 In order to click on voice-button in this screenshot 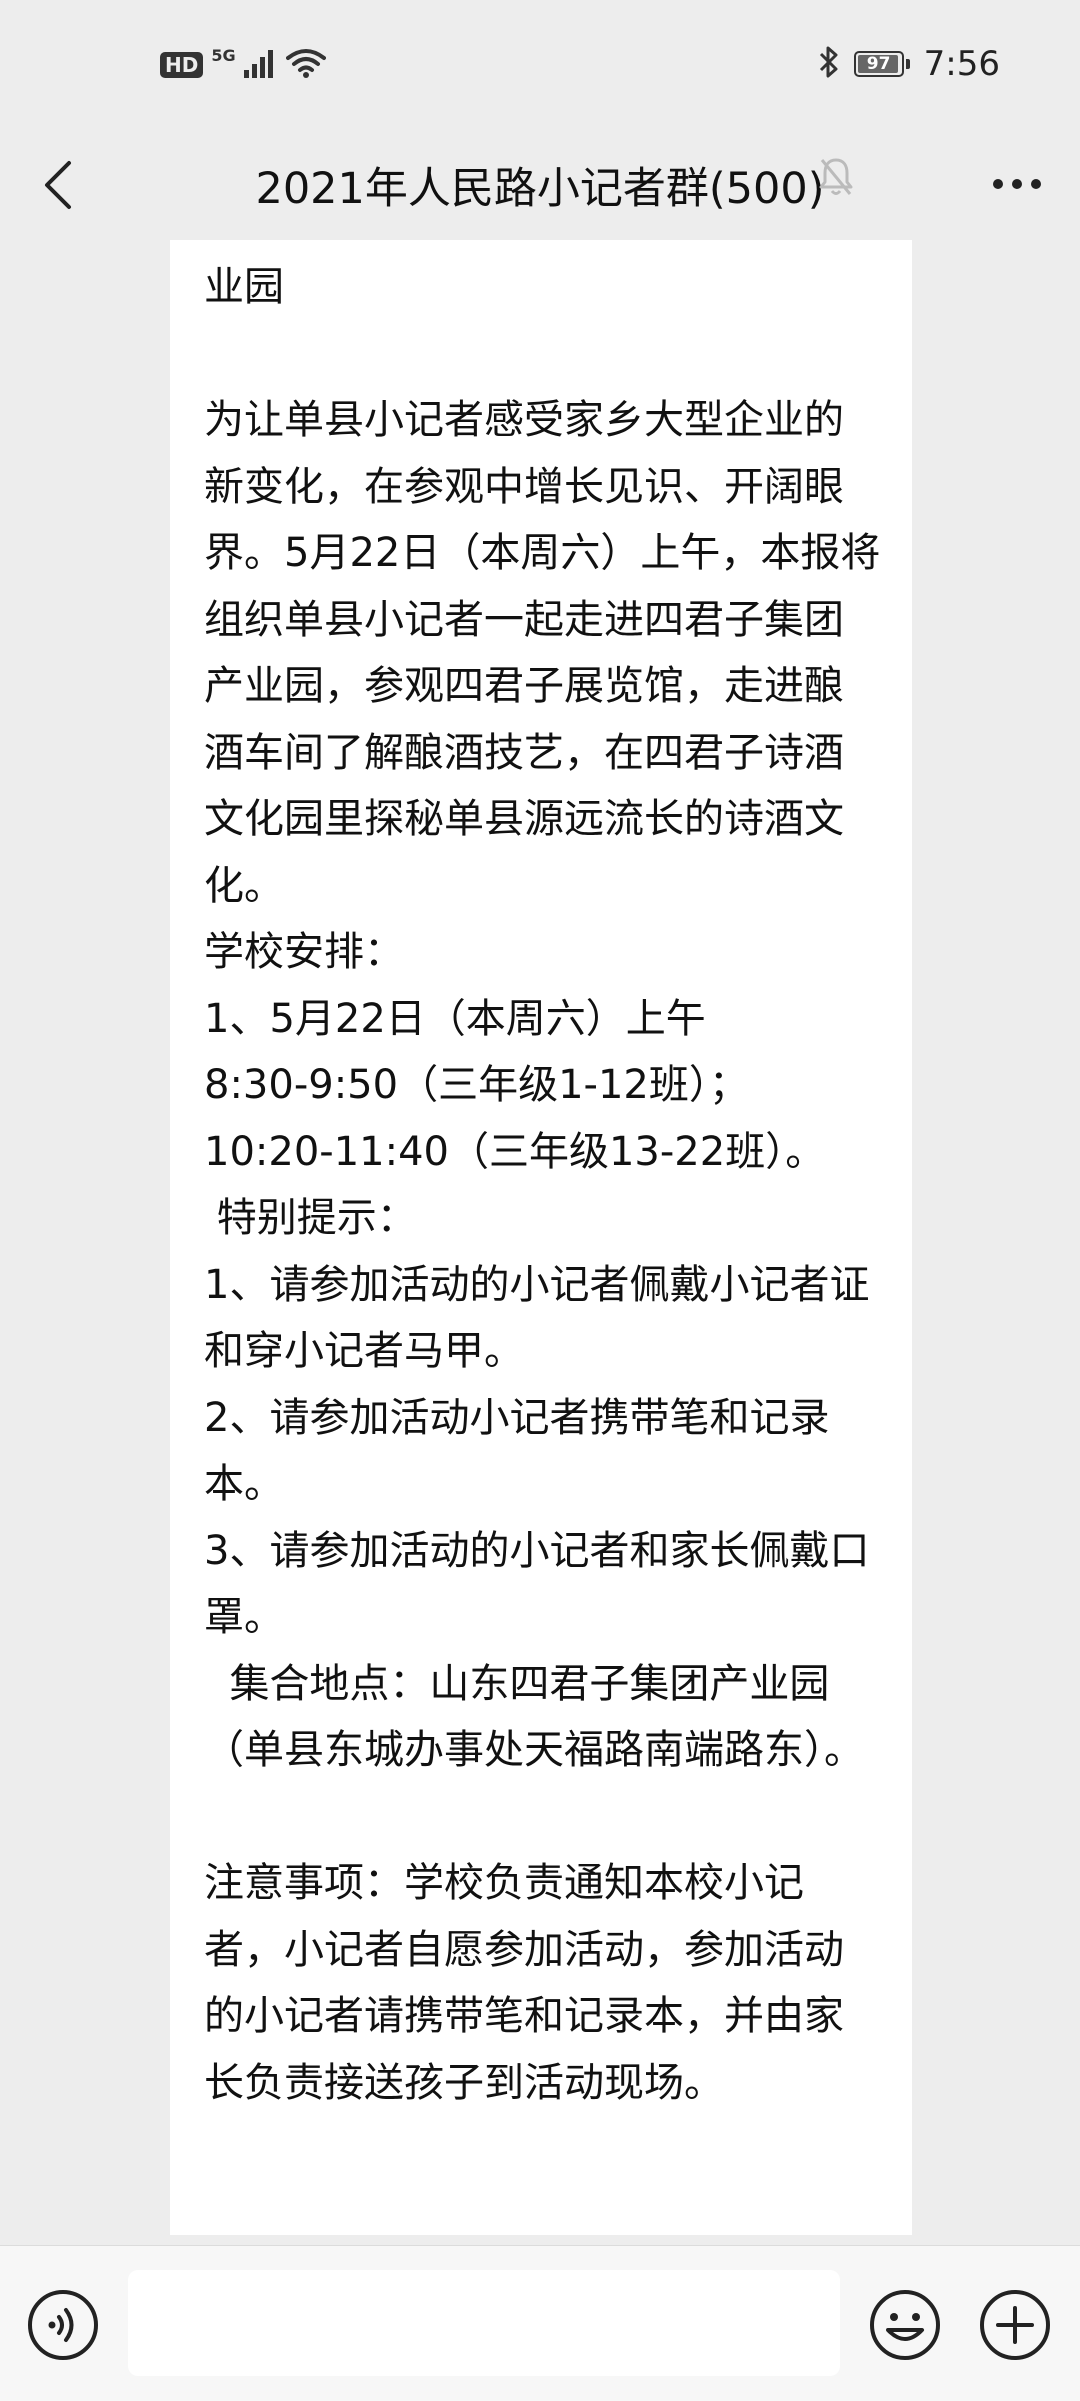, I will do `click(63, 2325)`.